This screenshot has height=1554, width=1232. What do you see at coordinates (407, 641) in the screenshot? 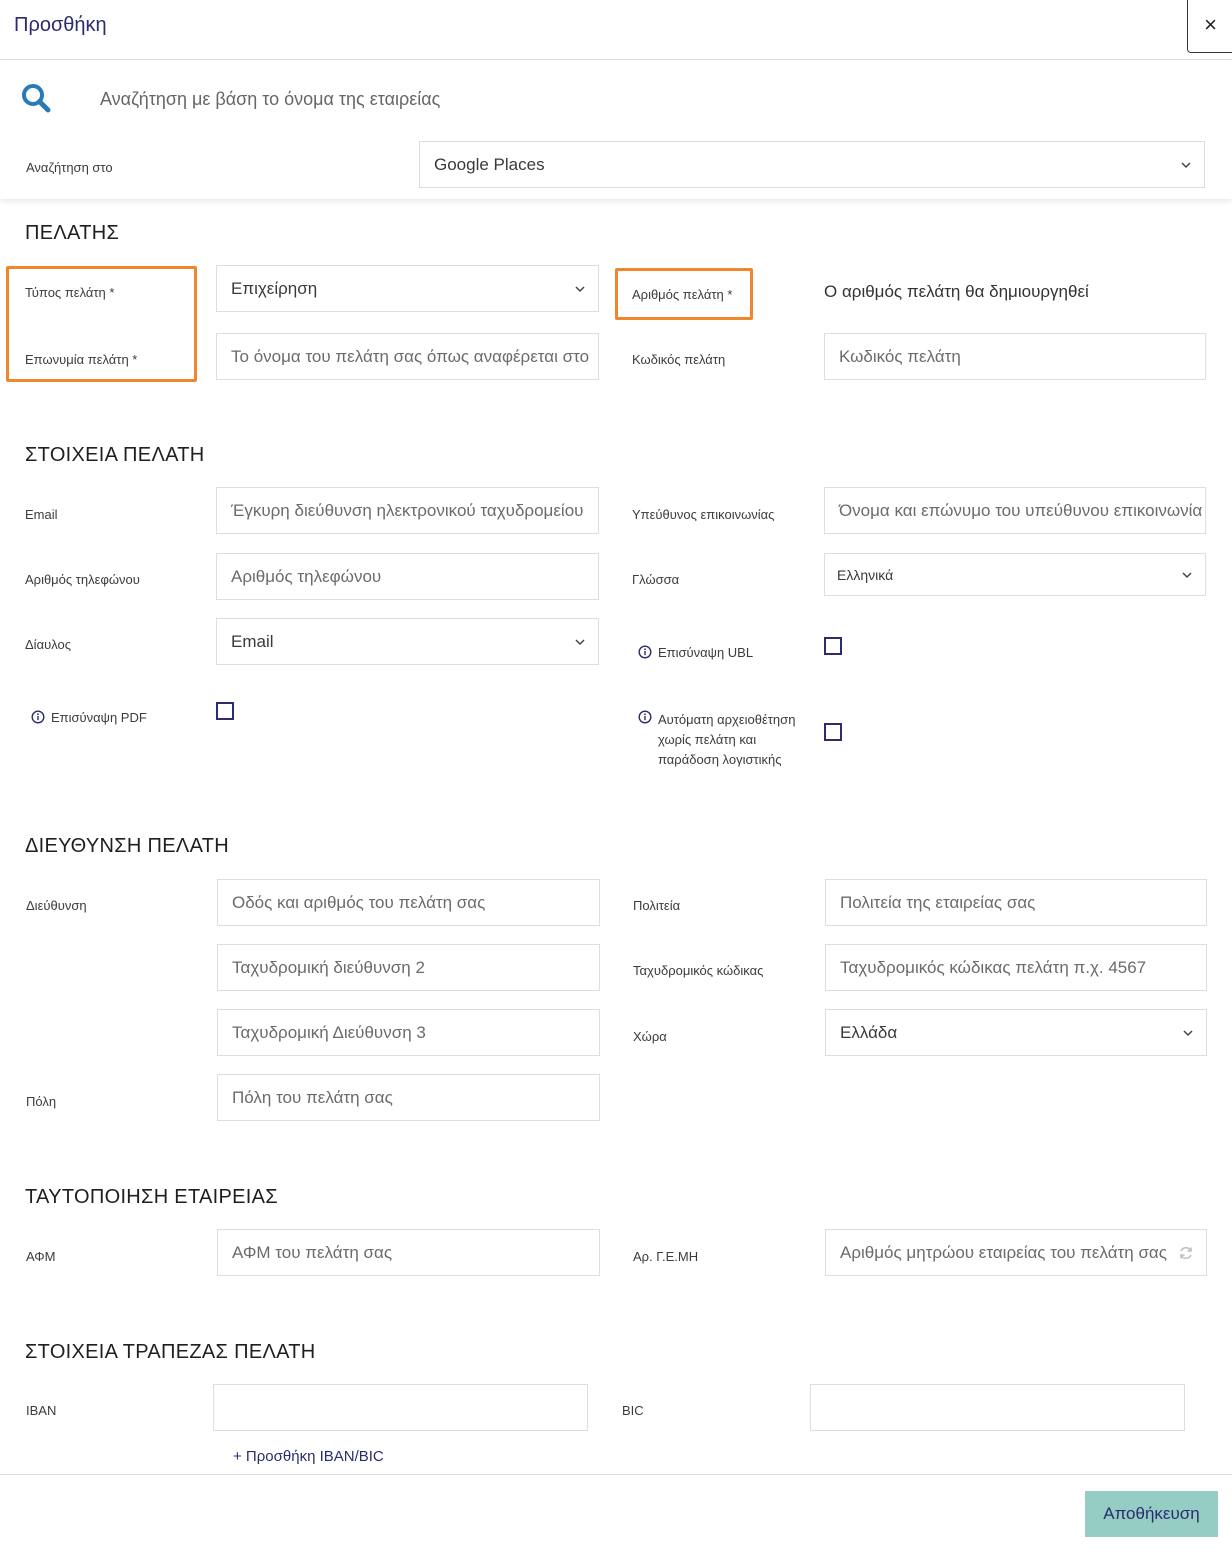
I see `channel-select: Email` at bounding box center [407, 641].